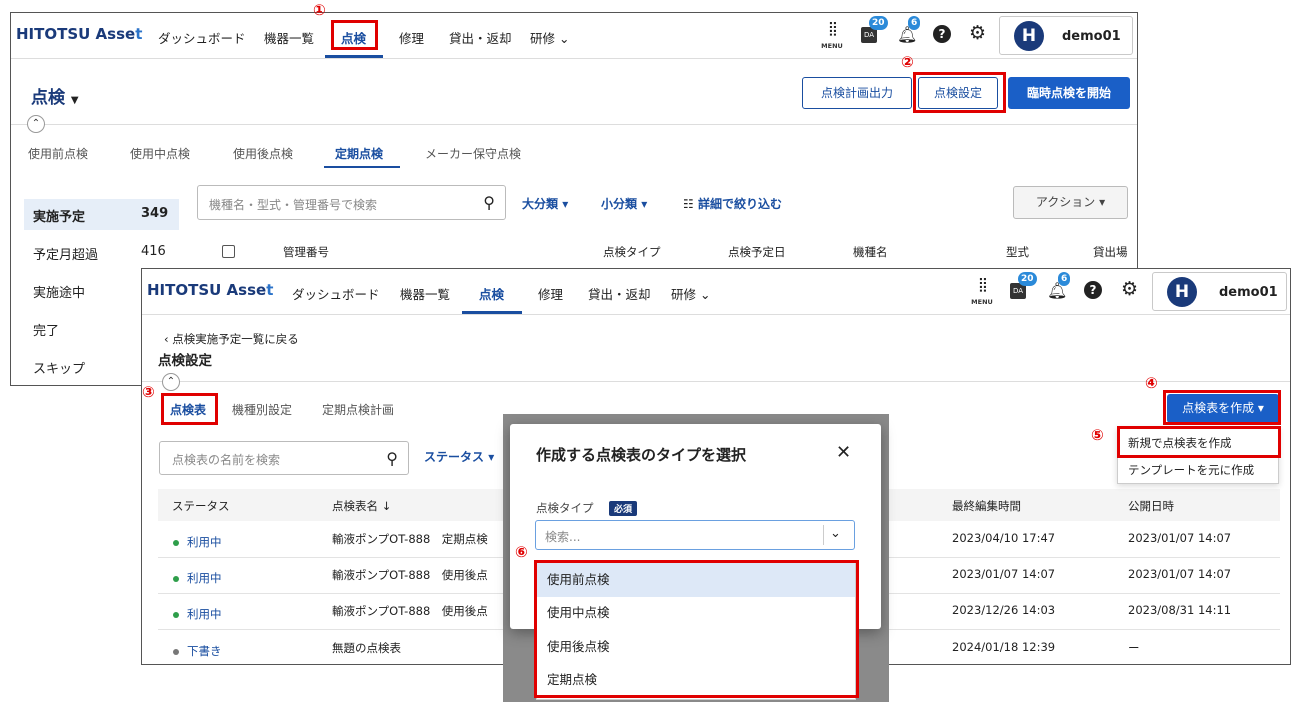 Image resolution: width=1305 pixels, height=716 pixels. I want to click on sidebar-item-overdue: 予定月超過, so click(65, 253).